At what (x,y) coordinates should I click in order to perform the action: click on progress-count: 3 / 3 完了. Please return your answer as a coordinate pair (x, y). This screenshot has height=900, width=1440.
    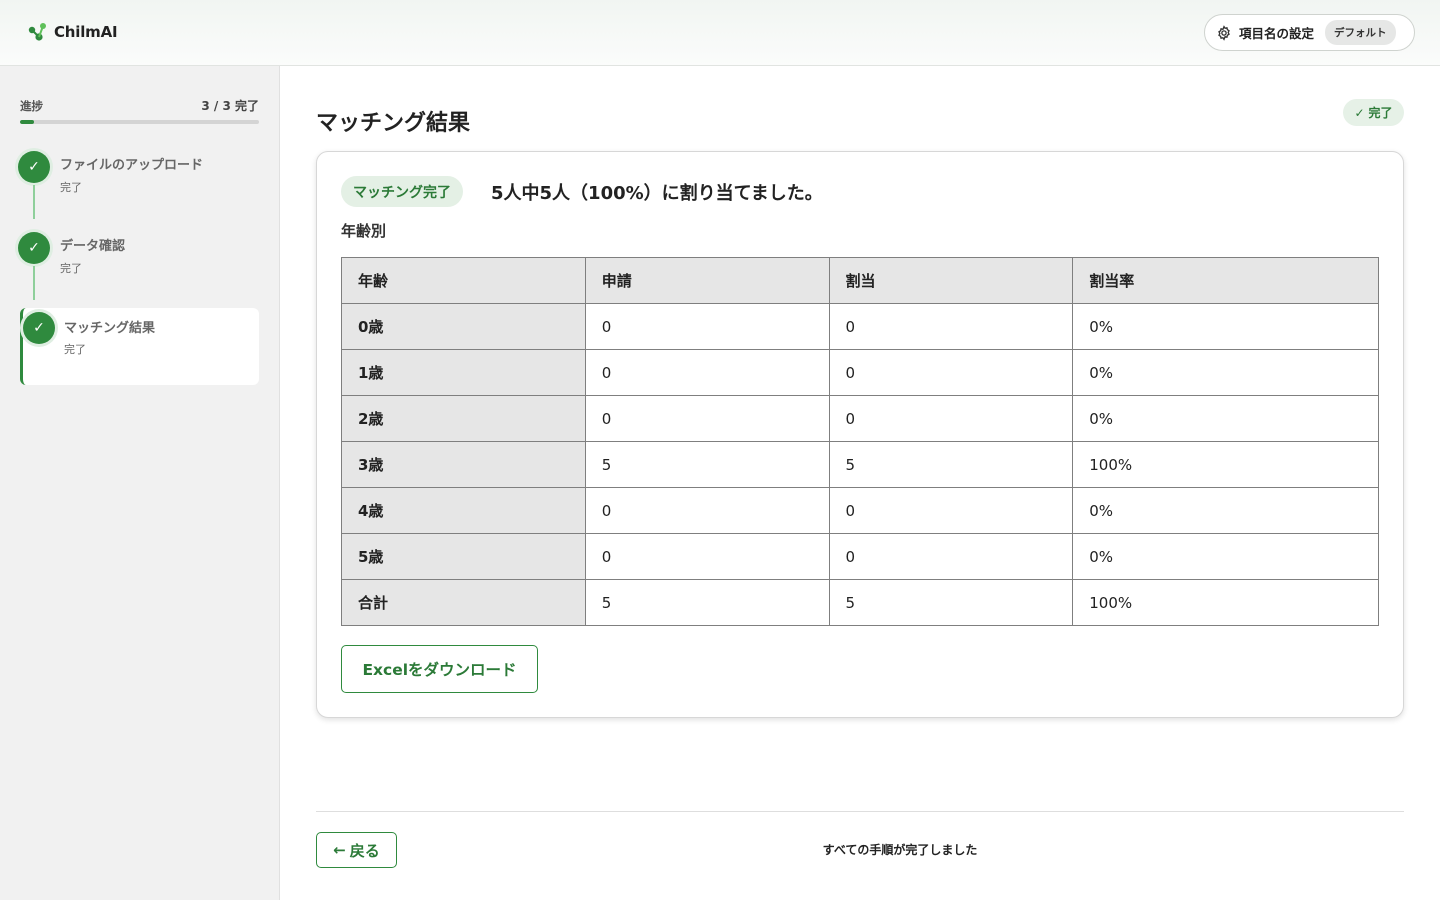
    Looking at the image, I should click on (230, 106).